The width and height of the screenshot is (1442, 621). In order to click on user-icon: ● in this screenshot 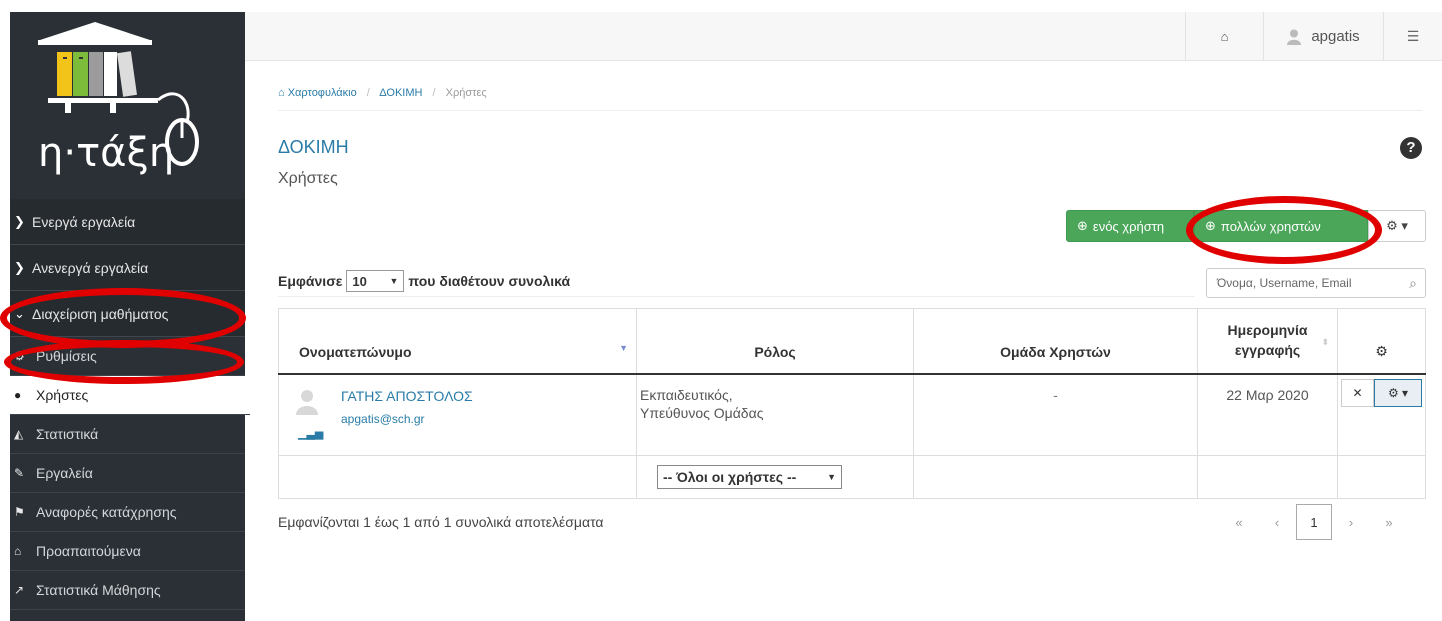, I will do `click(18, 395)`.